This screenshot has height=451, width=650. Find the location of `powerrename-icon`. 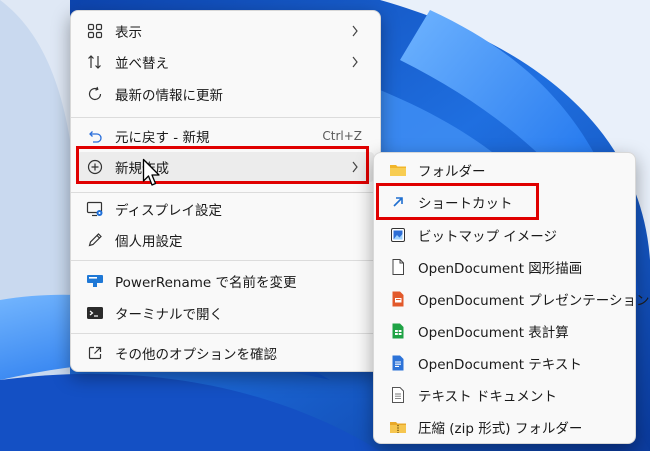

powerrename-icon is located at coordinates (95, 281).